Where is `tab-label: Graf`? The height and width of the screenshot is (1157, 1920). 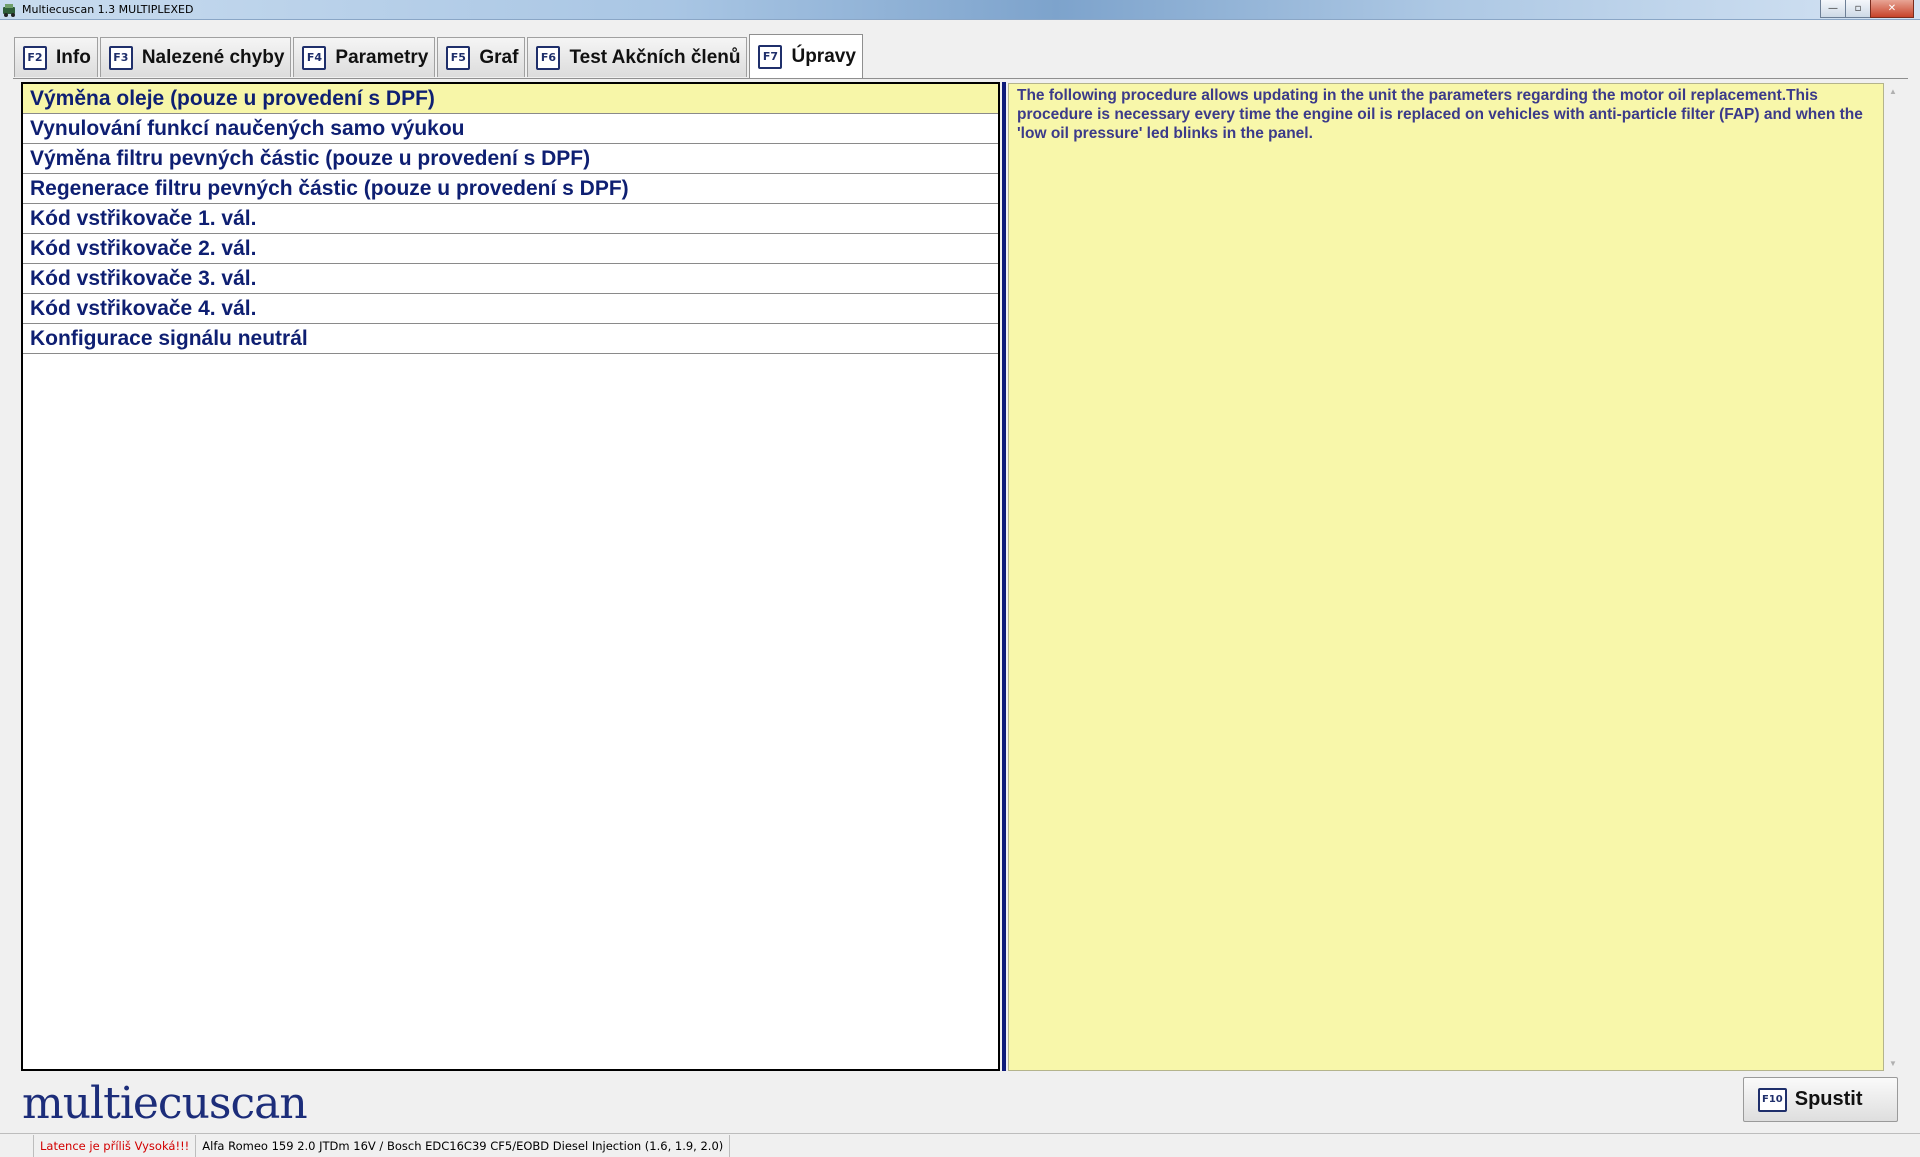 tab-label: Graf is located at coordinates (499, 57).